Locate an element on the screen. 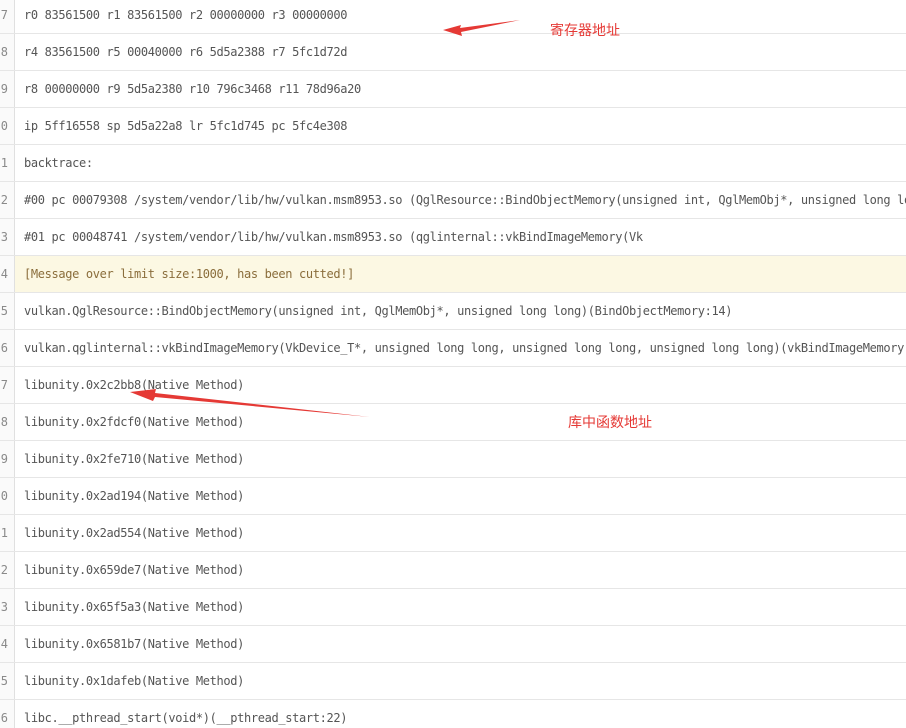 Image resolution: width=906 pixels, height=728 pixels. log-row: 1 libunity.0x2ad554(Native Method) is located at coordinates (453, 533).